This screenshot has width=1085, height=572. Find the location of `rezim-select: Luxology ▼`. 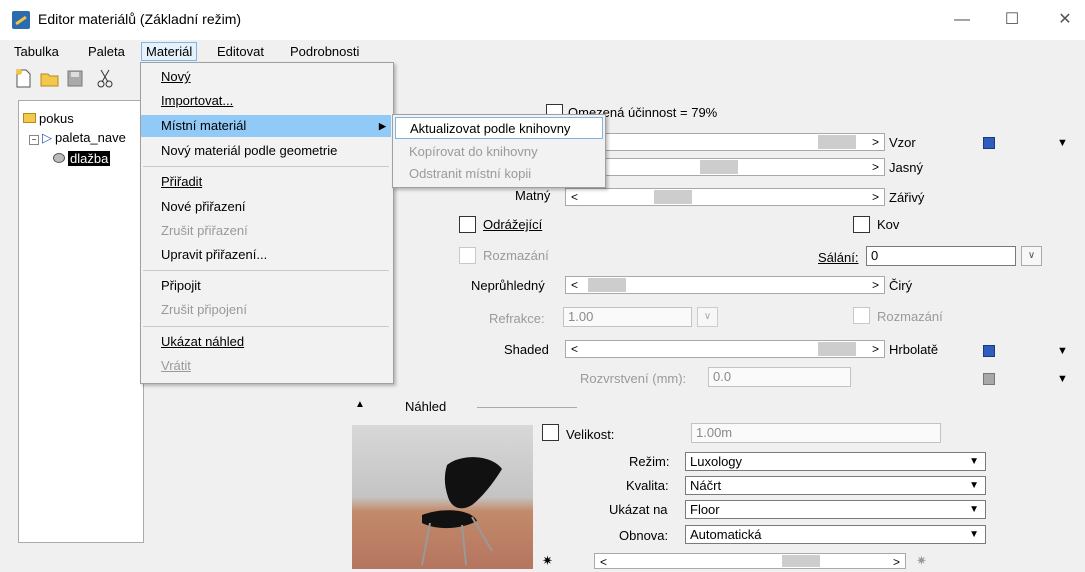

rezim-select: Luxology ▼ is located at coordinates (835, 461).